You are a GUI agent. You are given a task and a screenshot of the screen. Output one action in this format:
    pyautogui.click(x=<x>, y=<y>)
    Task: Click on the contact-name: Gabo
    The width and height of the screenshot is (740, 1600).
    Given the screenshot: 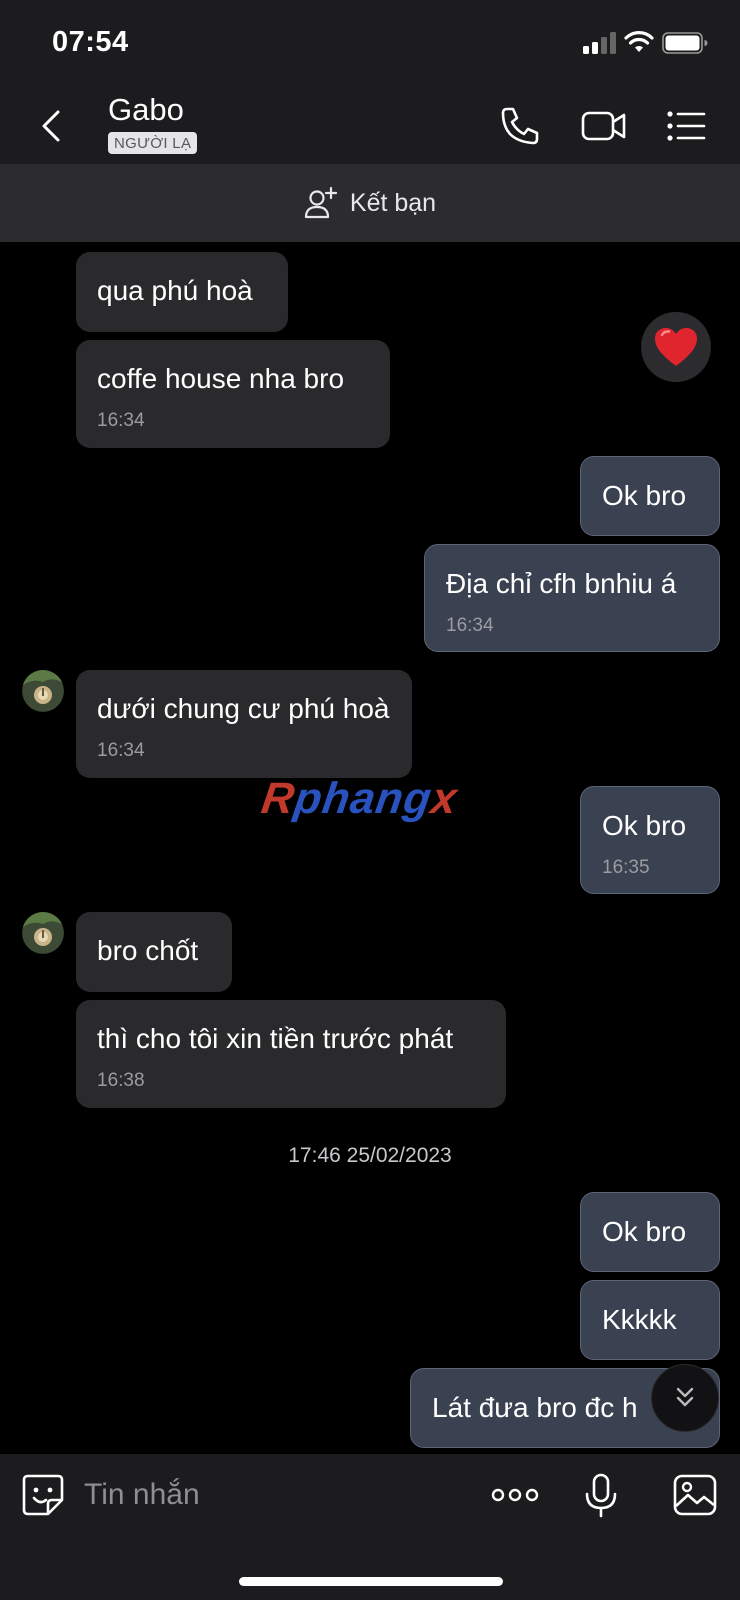 What is the action you would take?
    pyautogui.click(x=146, y=110)
    